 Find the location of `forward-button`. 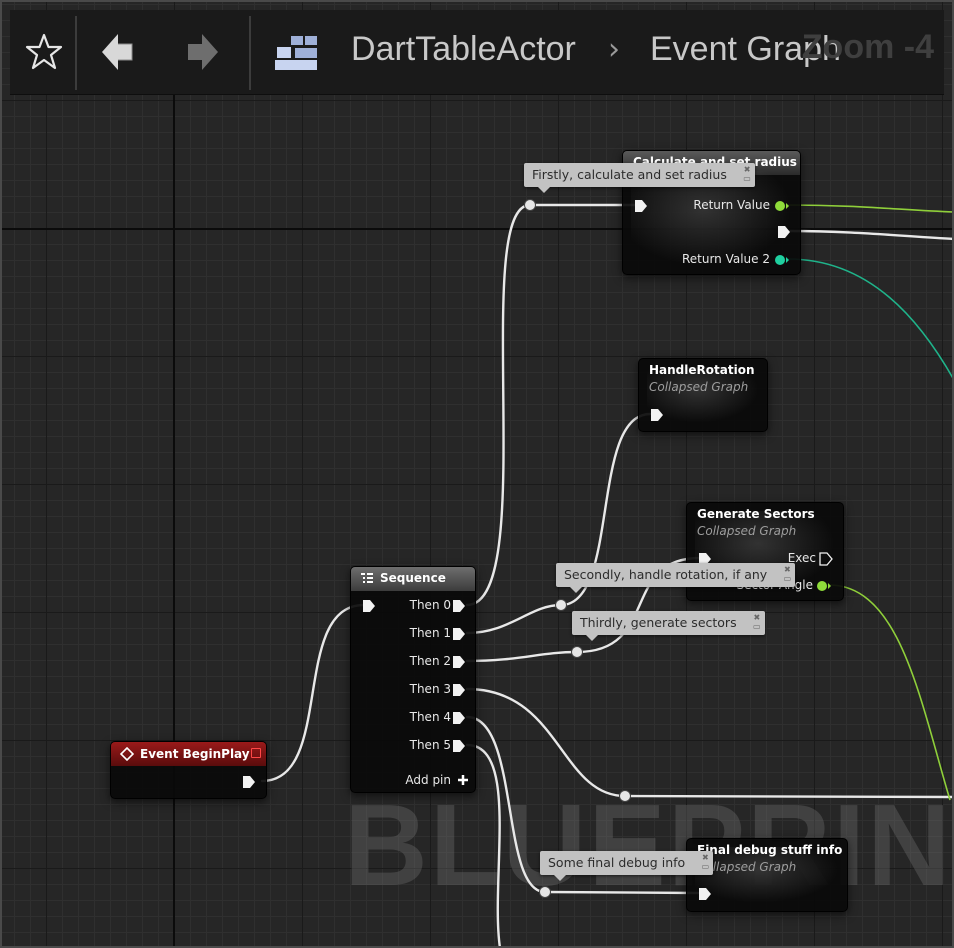

forward-button is located at coordinates (202, 52).